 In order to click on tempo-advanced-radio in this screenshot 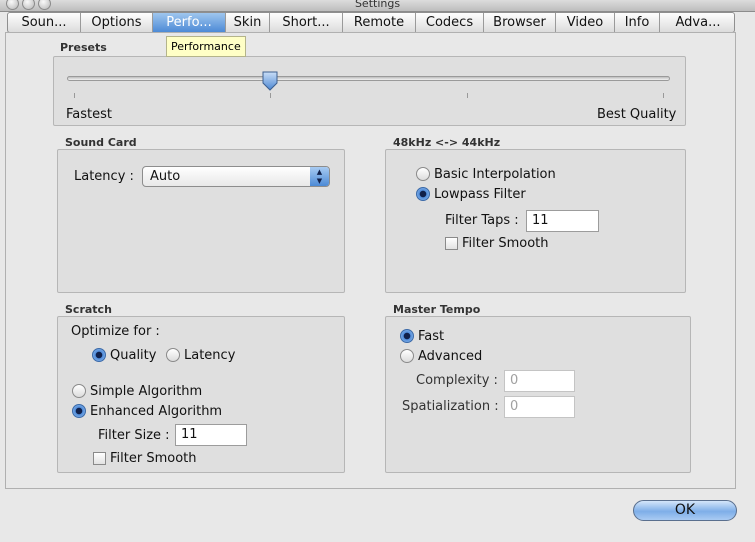, I will do `click(407, 356)`.